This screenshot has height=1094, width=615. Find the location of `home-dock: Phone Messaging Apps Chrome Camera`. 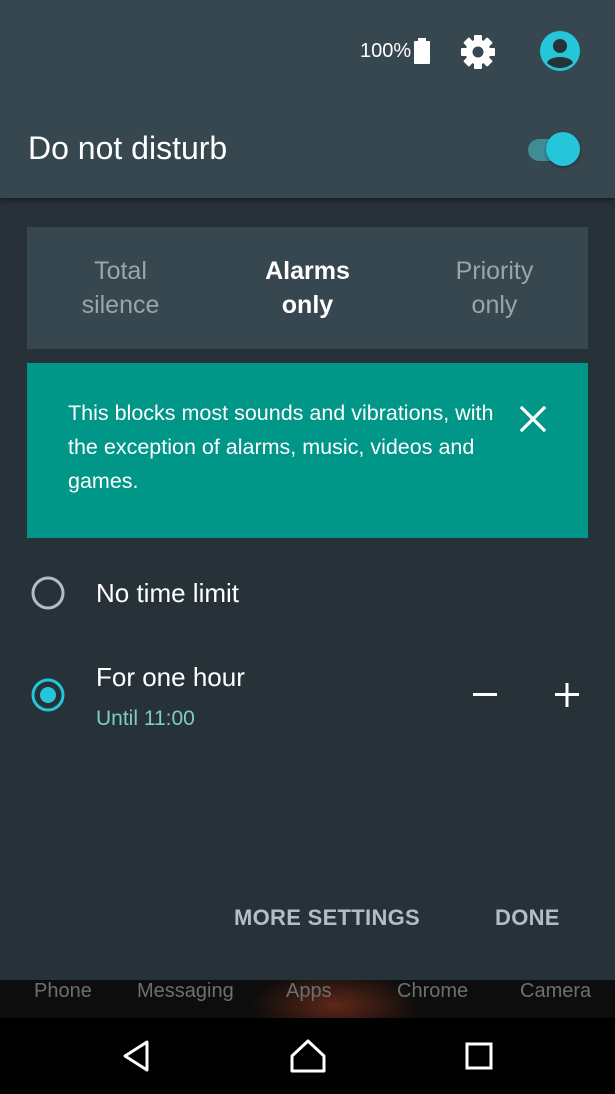

home-dock: Phone Messaging Apps Chrome Camera is located at coordinates (307, 999).